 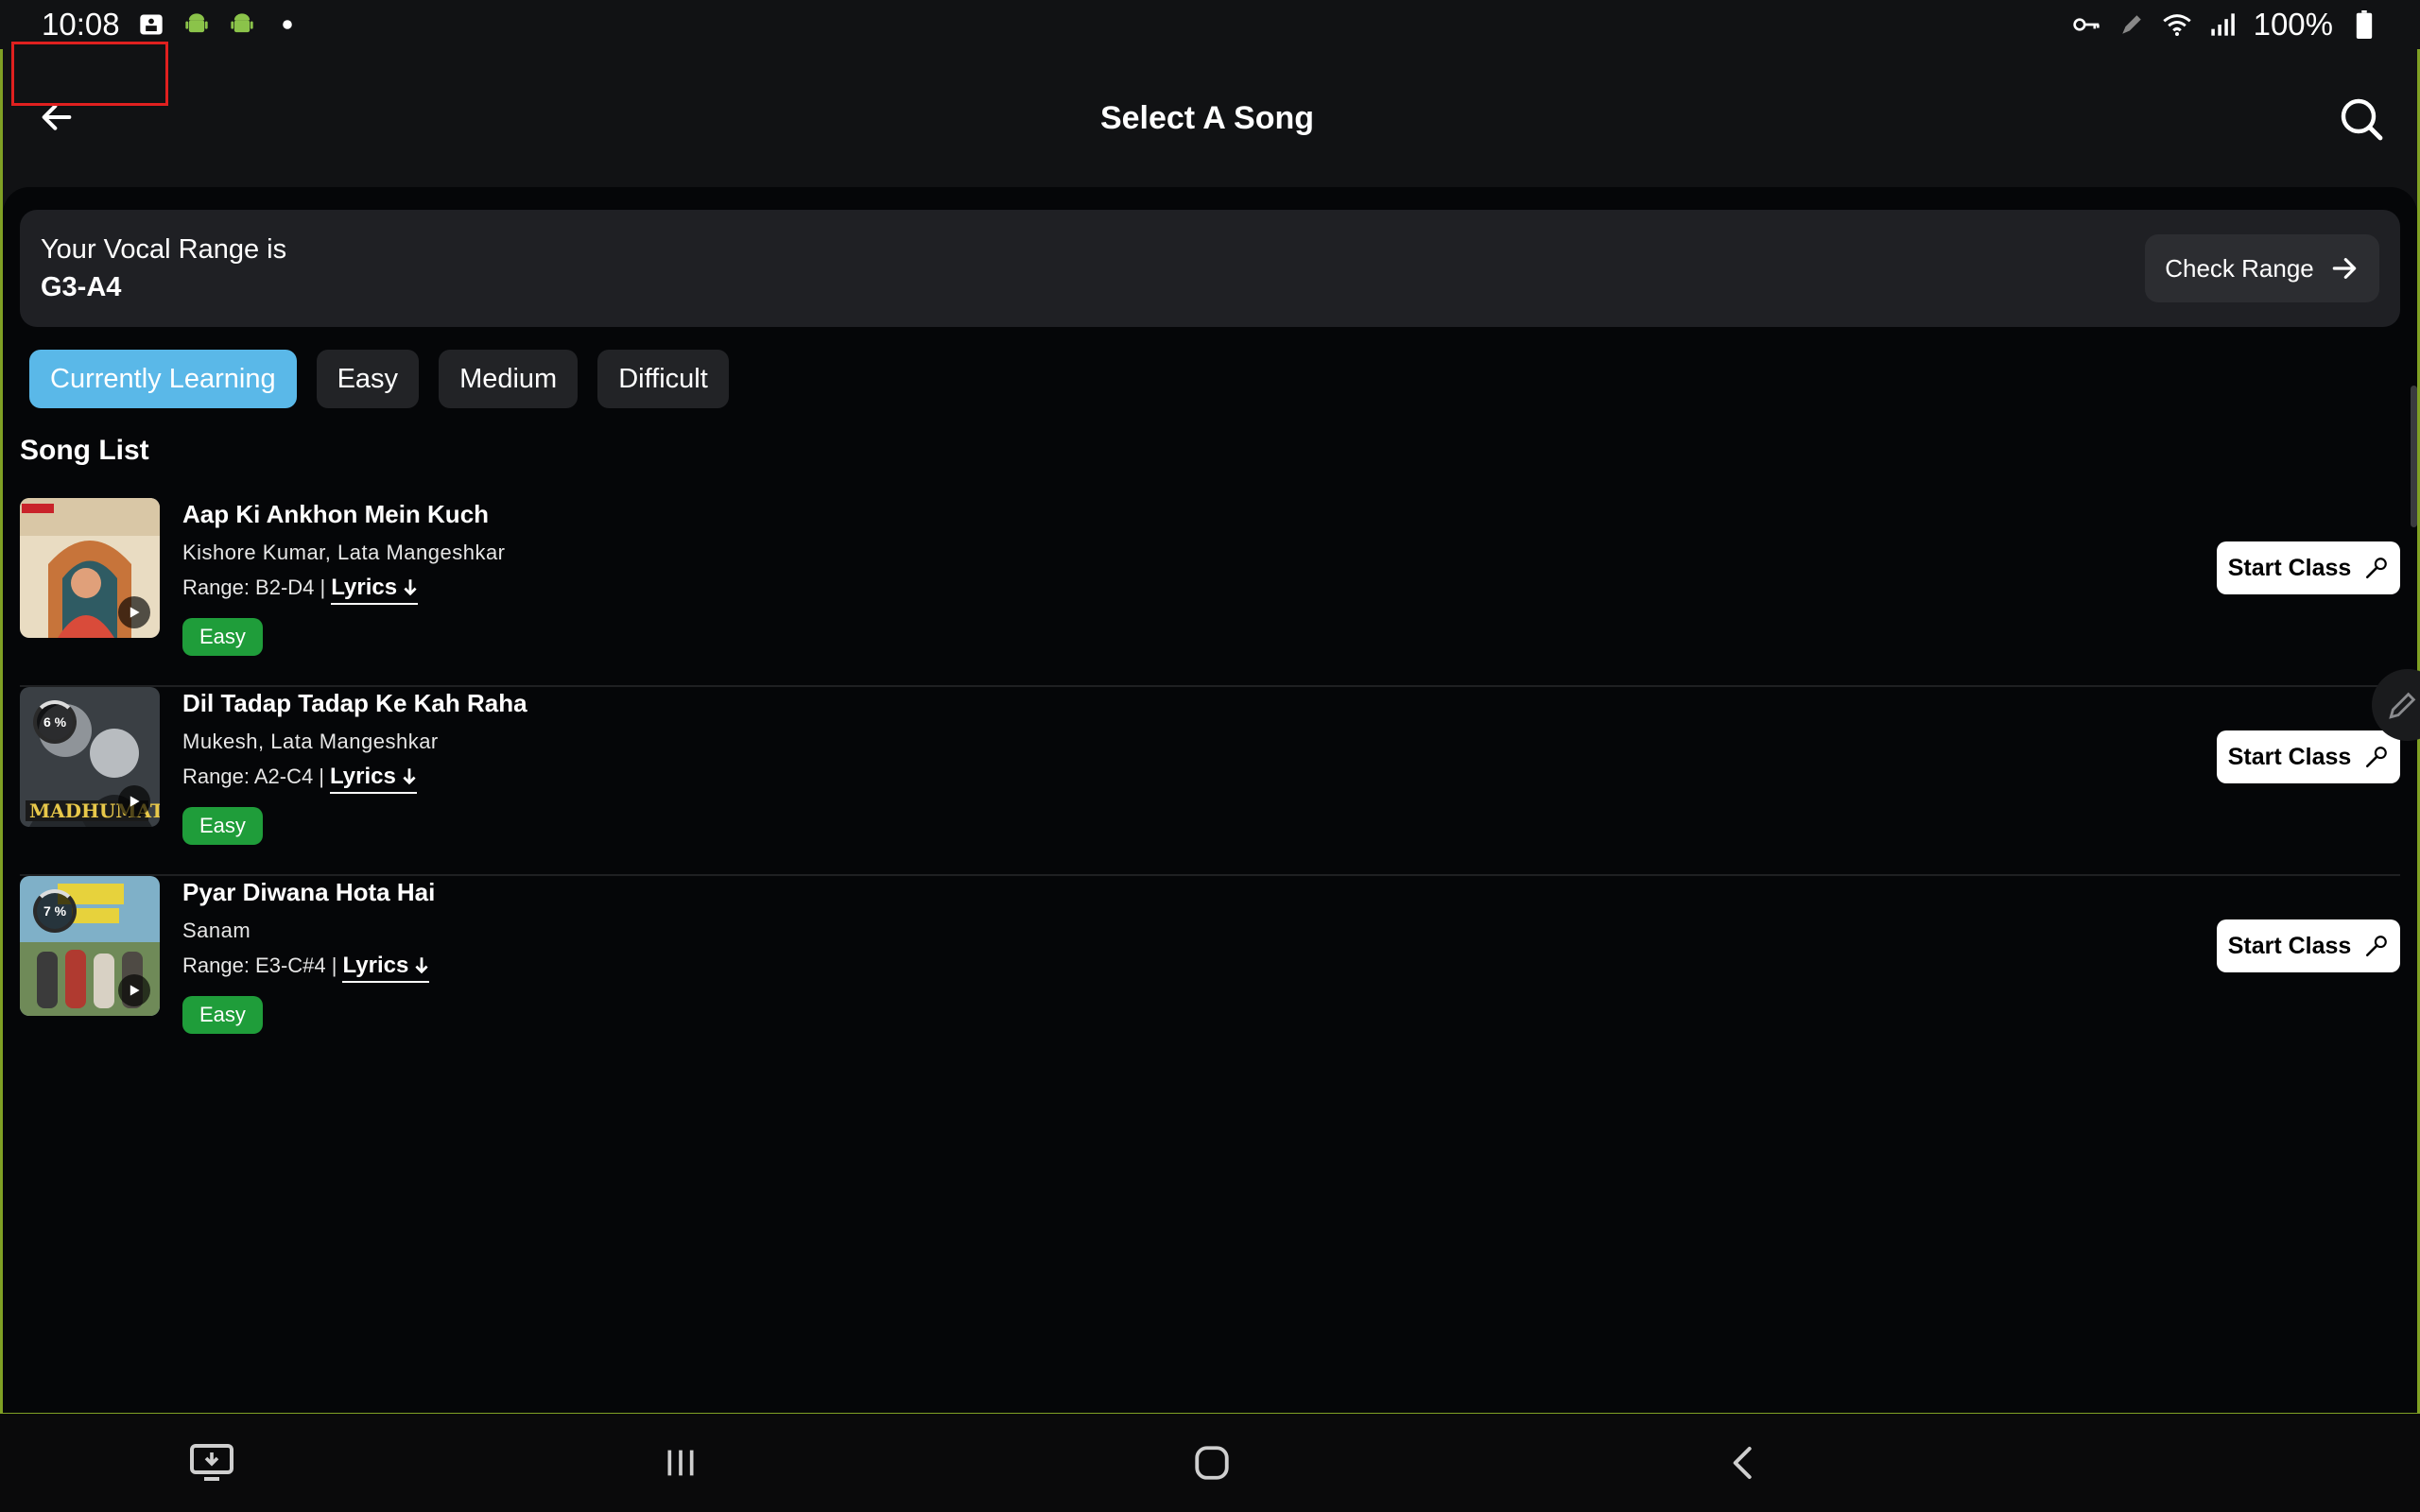 I want to click on highlight-box, so click(x=89, y=74).